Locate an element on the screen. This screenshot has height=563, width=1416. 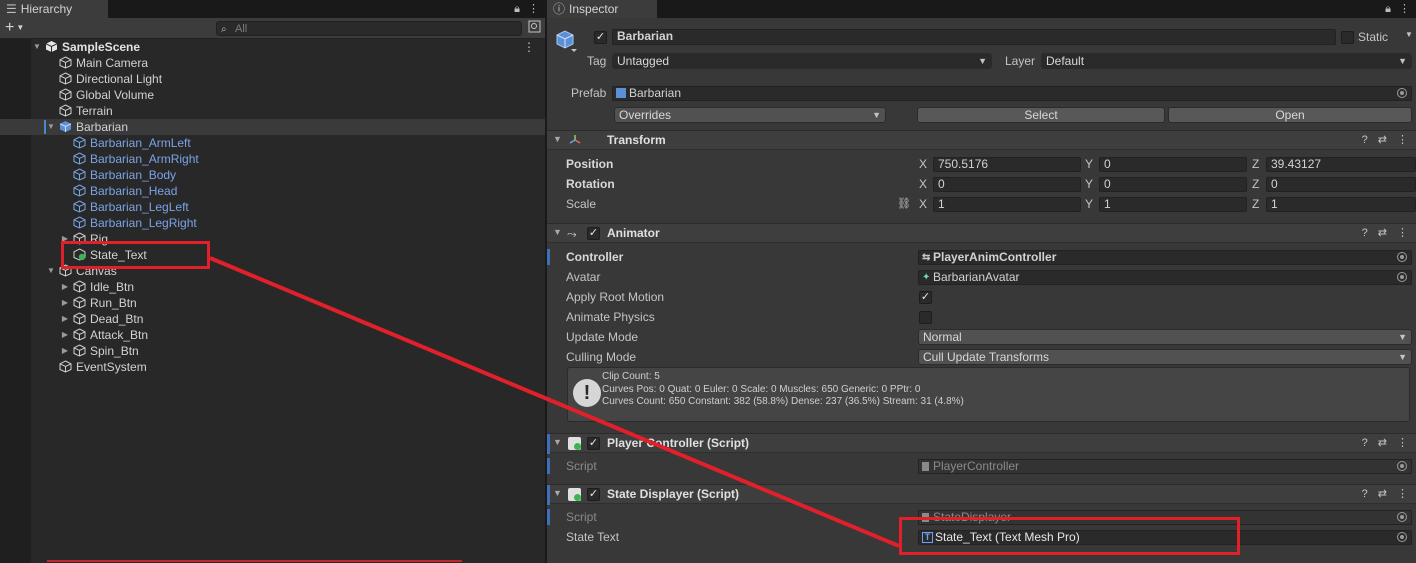
transform-row-label: Position is located at coordinates (590, 164).